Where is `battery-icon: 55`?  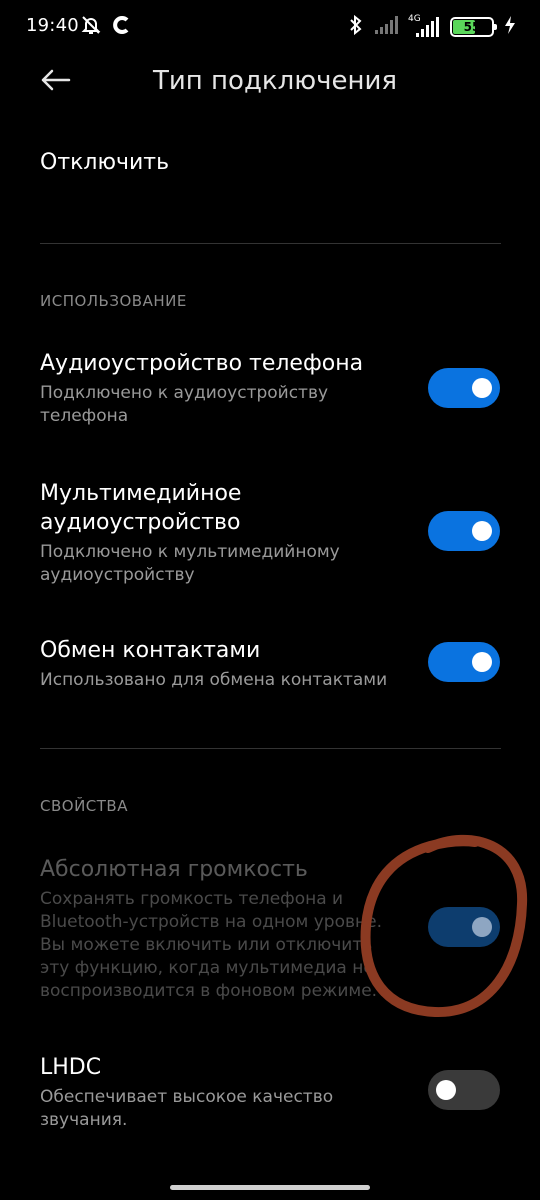
battery-icon: 55 is located at coordinates (473, 27).